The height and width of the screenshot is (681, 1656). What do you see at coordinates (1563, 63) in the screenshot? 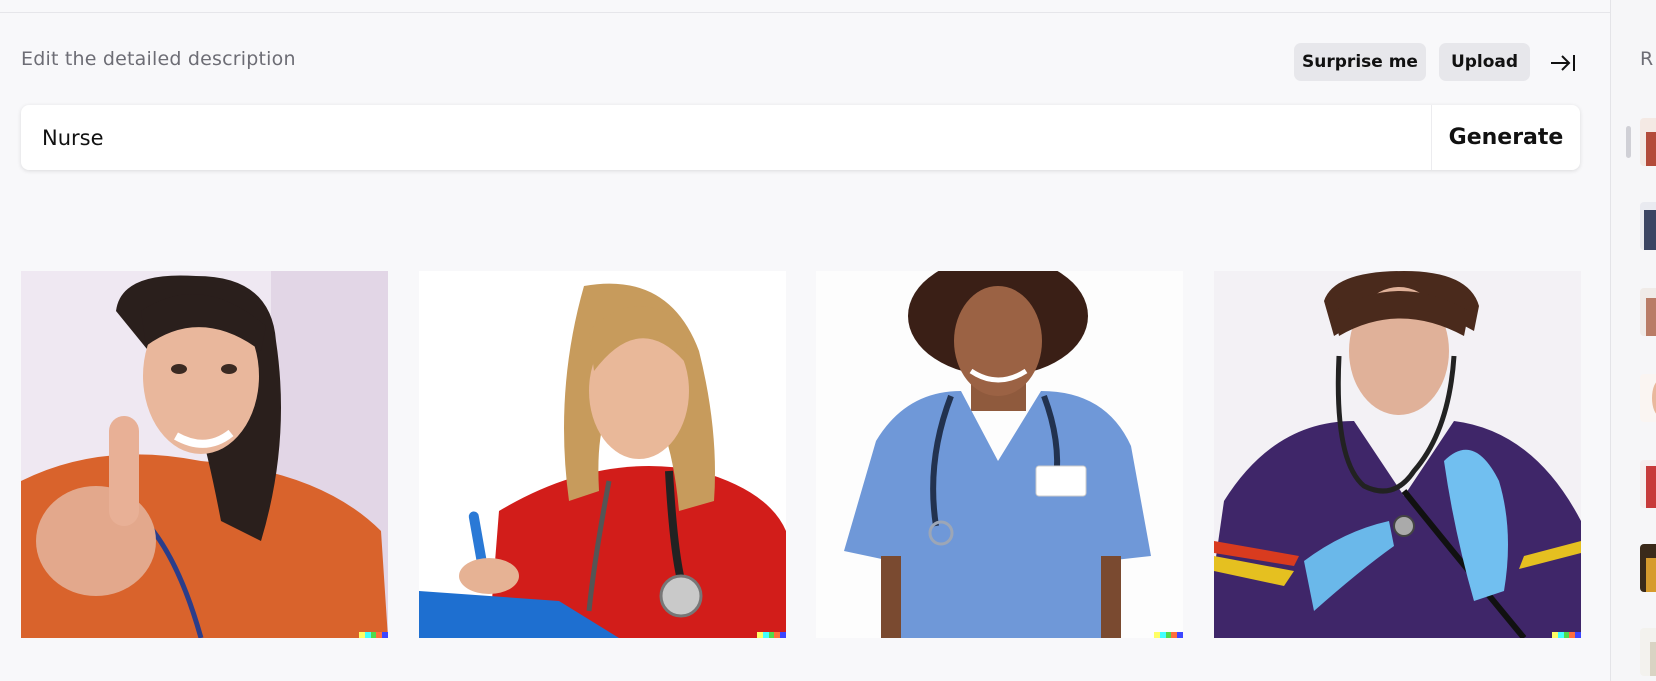
I see `collapse-right-icon` at bounding box center [1563, 63].